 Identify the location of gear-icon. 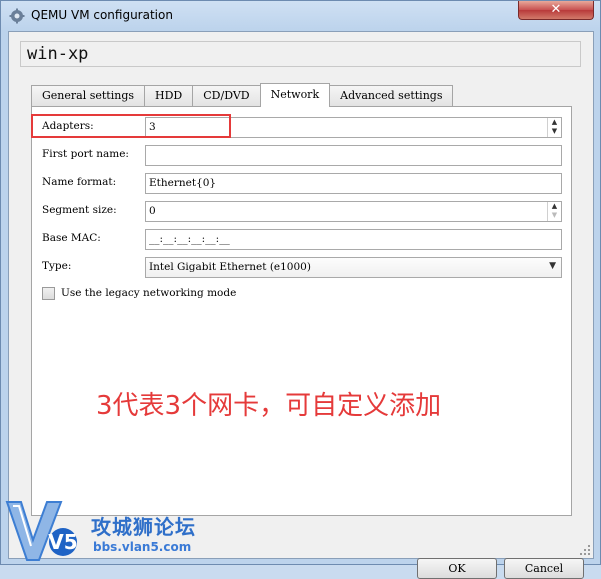
(17, 16).